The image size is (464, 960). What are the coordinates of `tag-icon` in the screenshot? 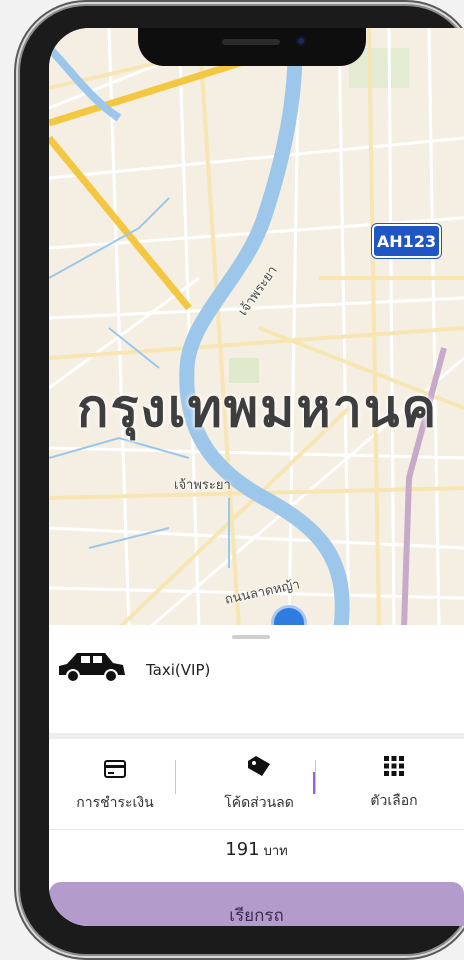 It's located at (259, 768).